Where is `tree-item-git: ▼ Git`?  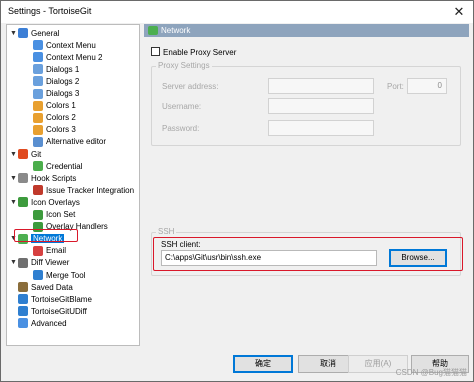 tree-item-git: ▼ Git is located at coordinates (25, 154).